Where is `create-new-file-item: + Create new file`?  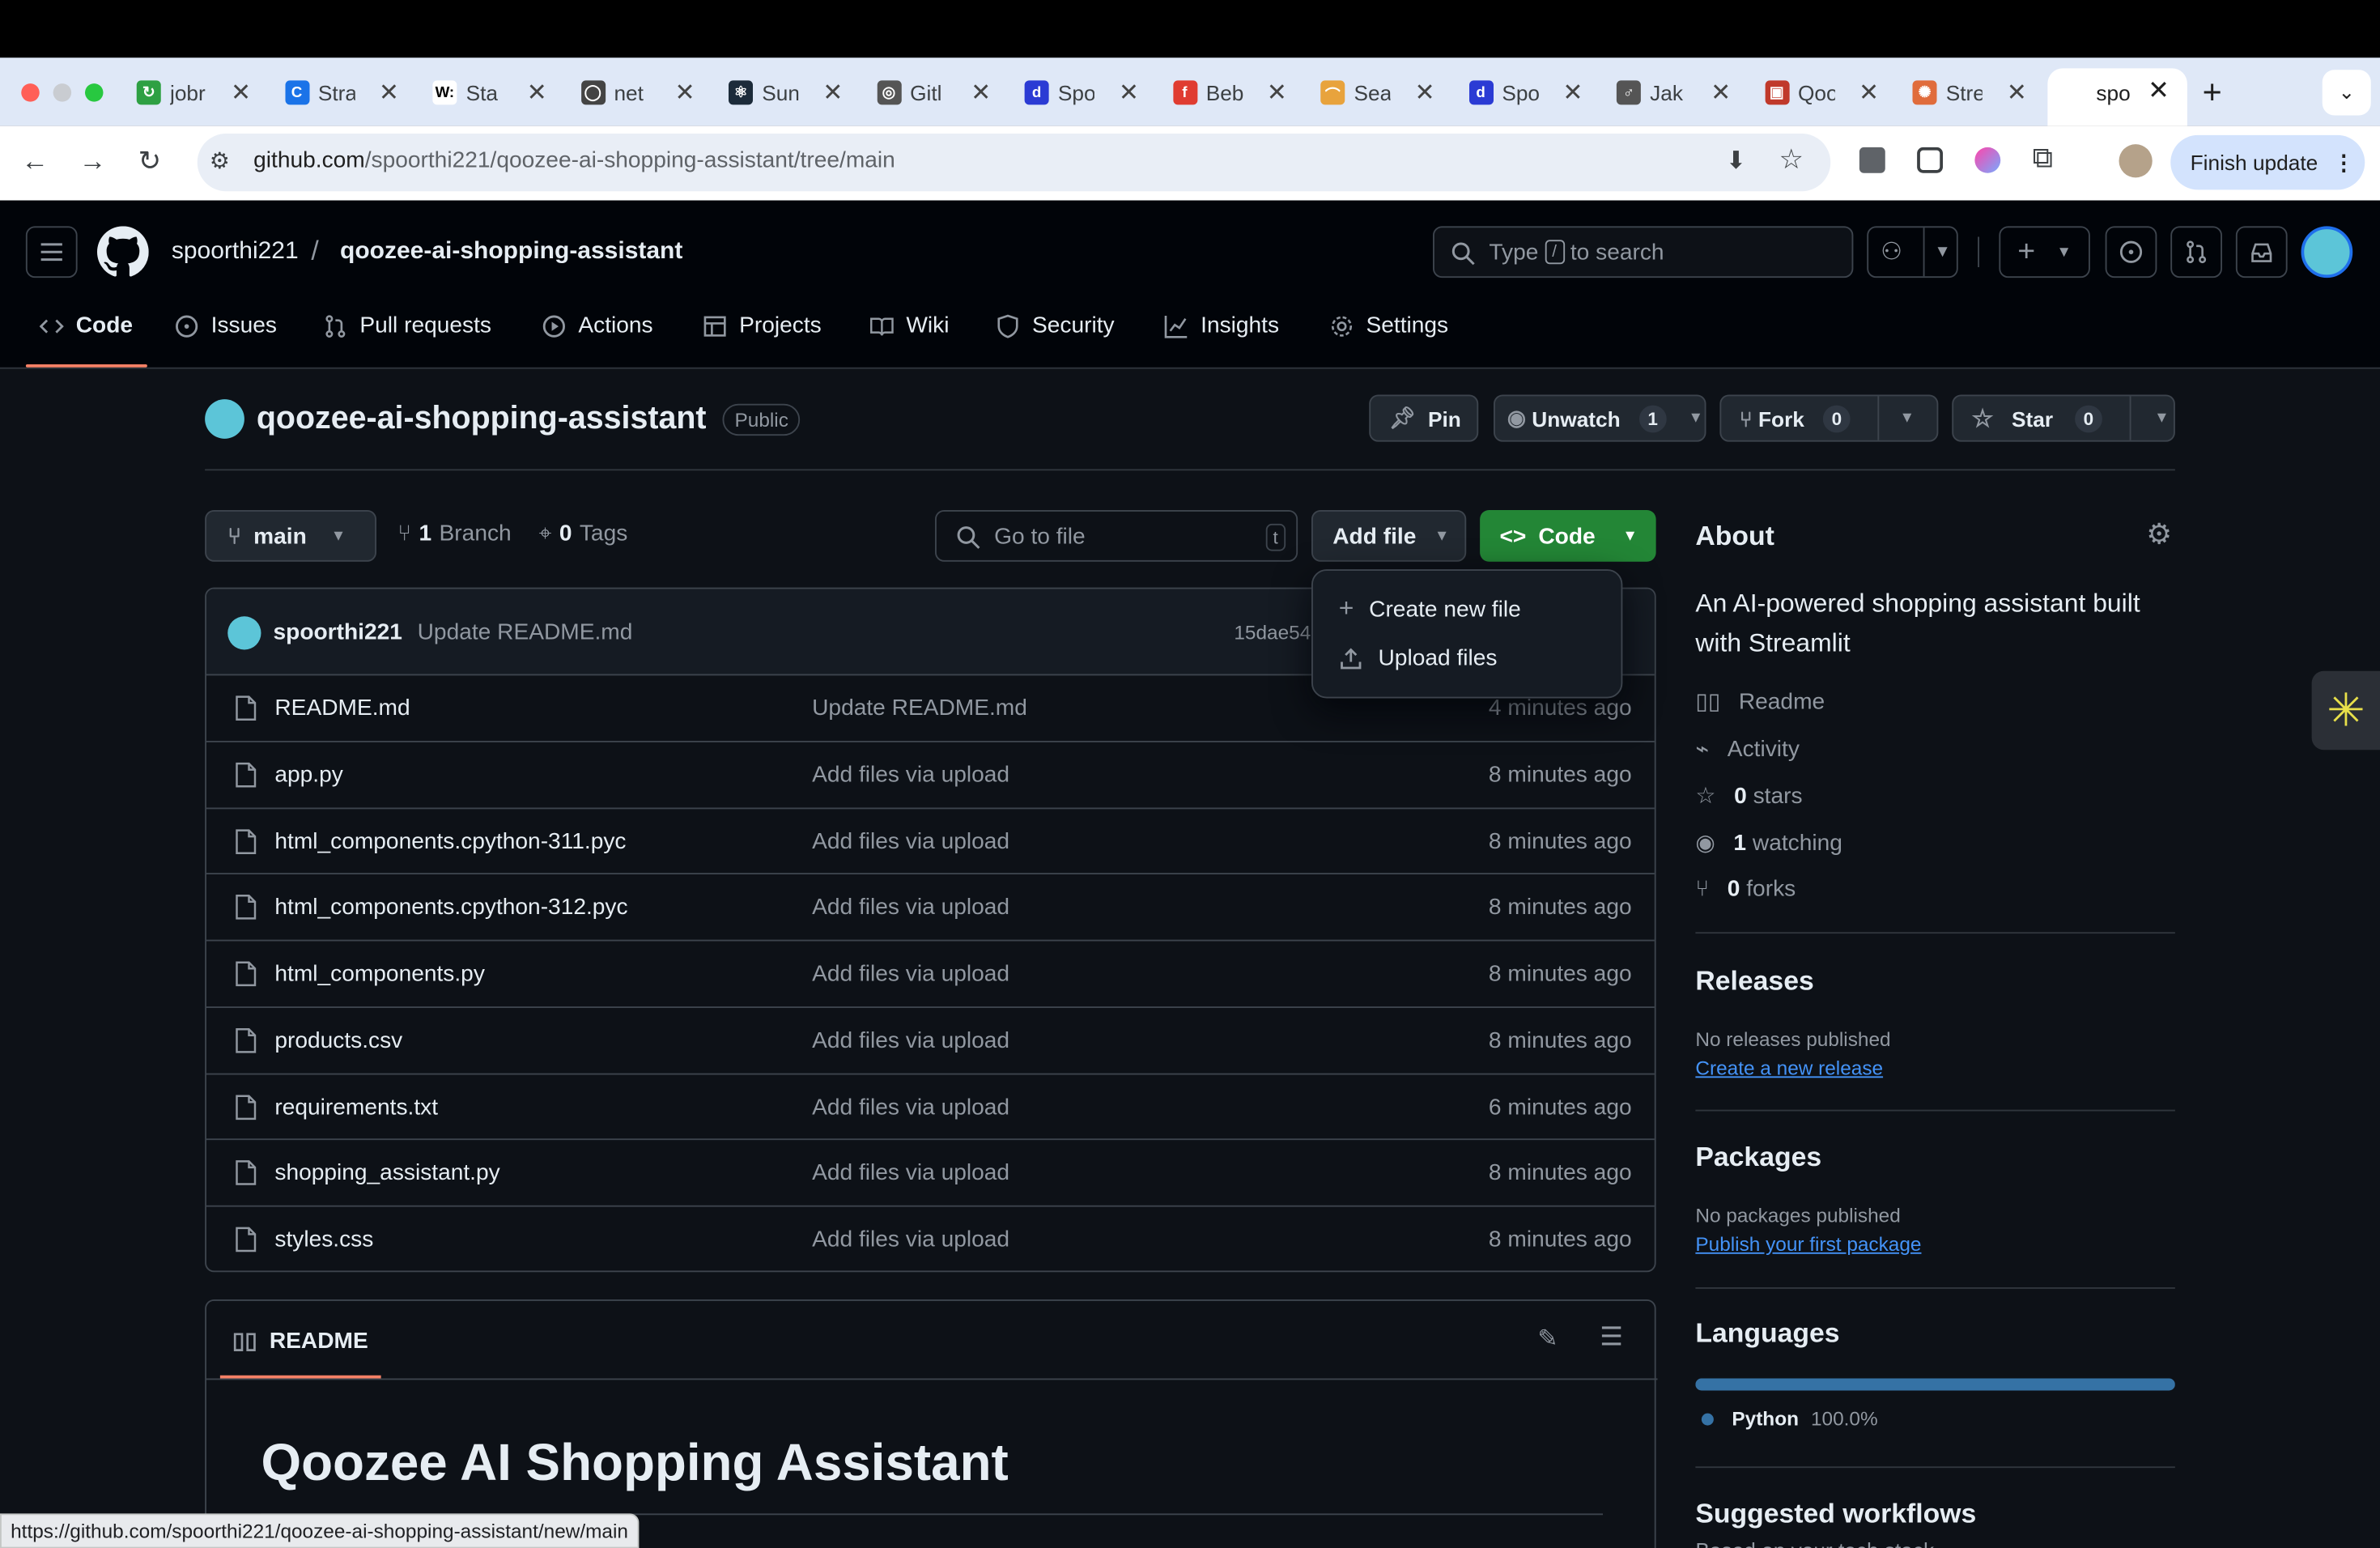
create-new-file-item: + Create new file is located at coordinates (1430, 608).